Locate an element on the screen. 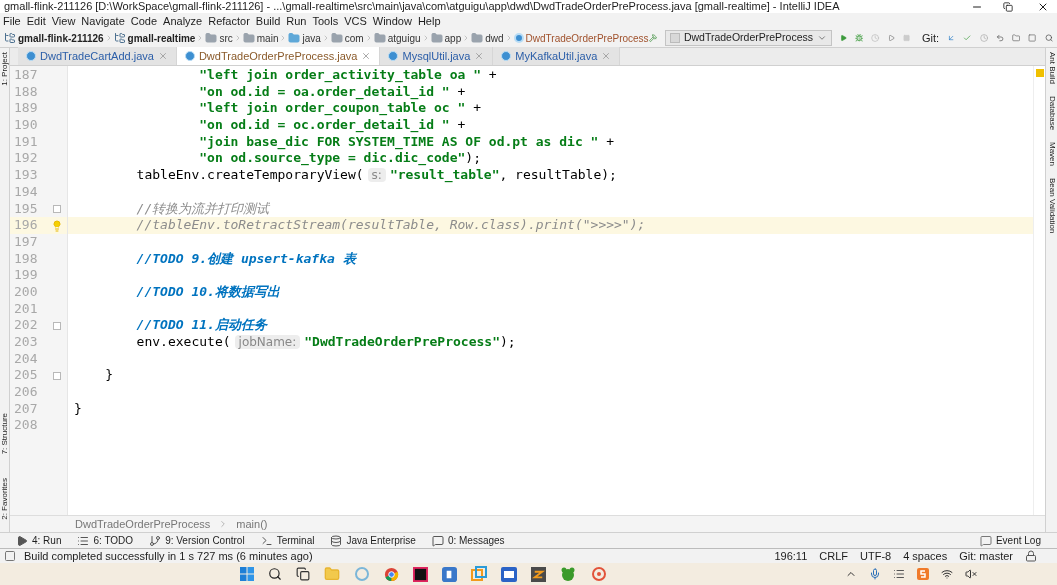 Image resolution: width=1057 pixels, height=585 pixels. tool-window-tab: Maven is located at coordinates (1051, 154).